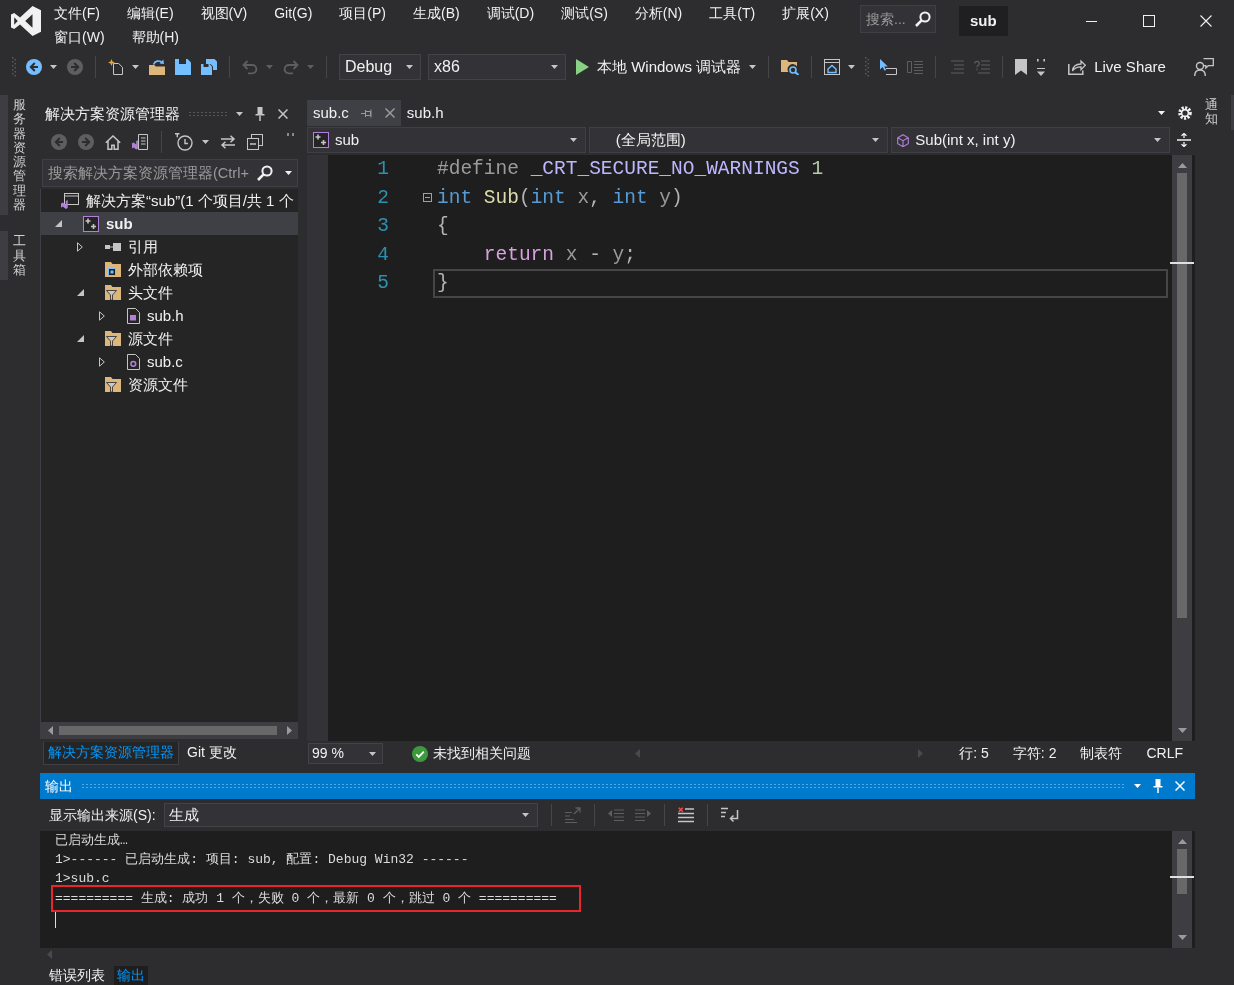 The image size is (1234, 985). I want to click on collapse-icon, so click(427, 198).